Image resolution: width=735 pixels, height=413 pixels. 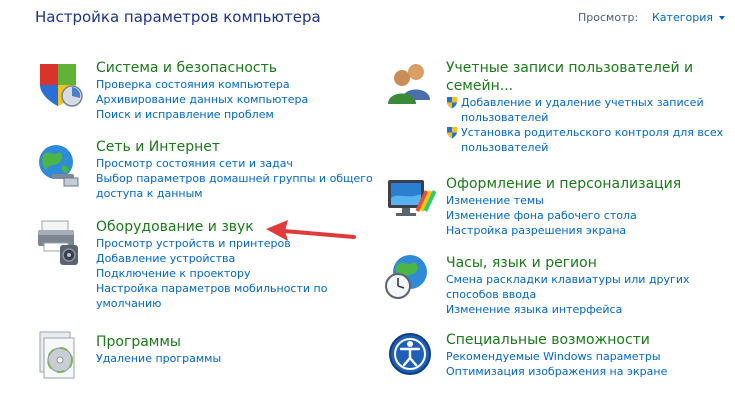 I want to click on accessibility-icon, so click(x=411, y=355).